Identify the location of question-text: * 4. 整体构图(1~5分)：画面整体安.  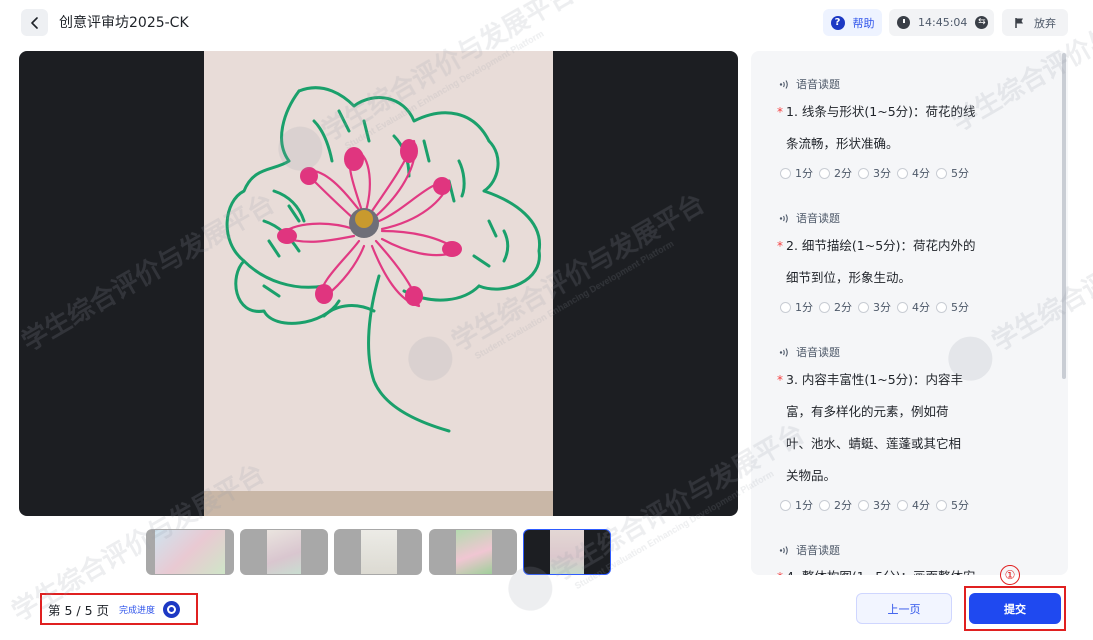
(884, 568).